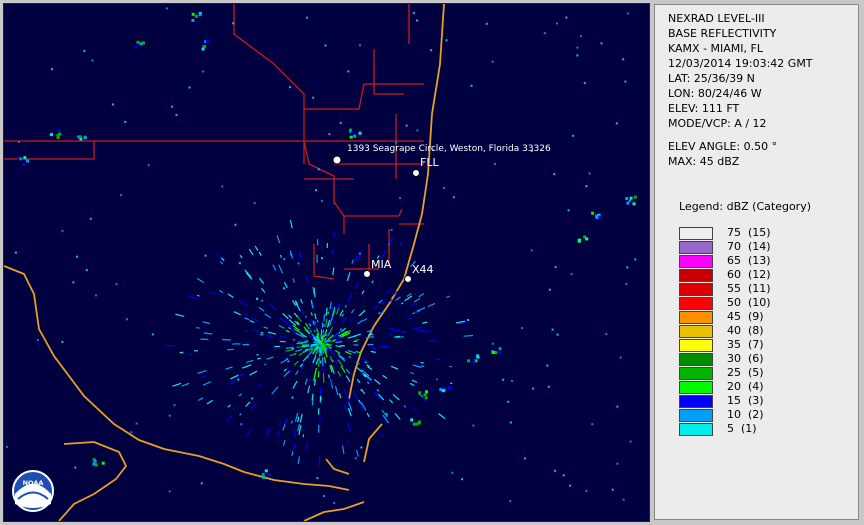 Image resolution: width=864 pixels, height=525 pixels. I want to click on station-label-x44: X44, so click(423, 269).